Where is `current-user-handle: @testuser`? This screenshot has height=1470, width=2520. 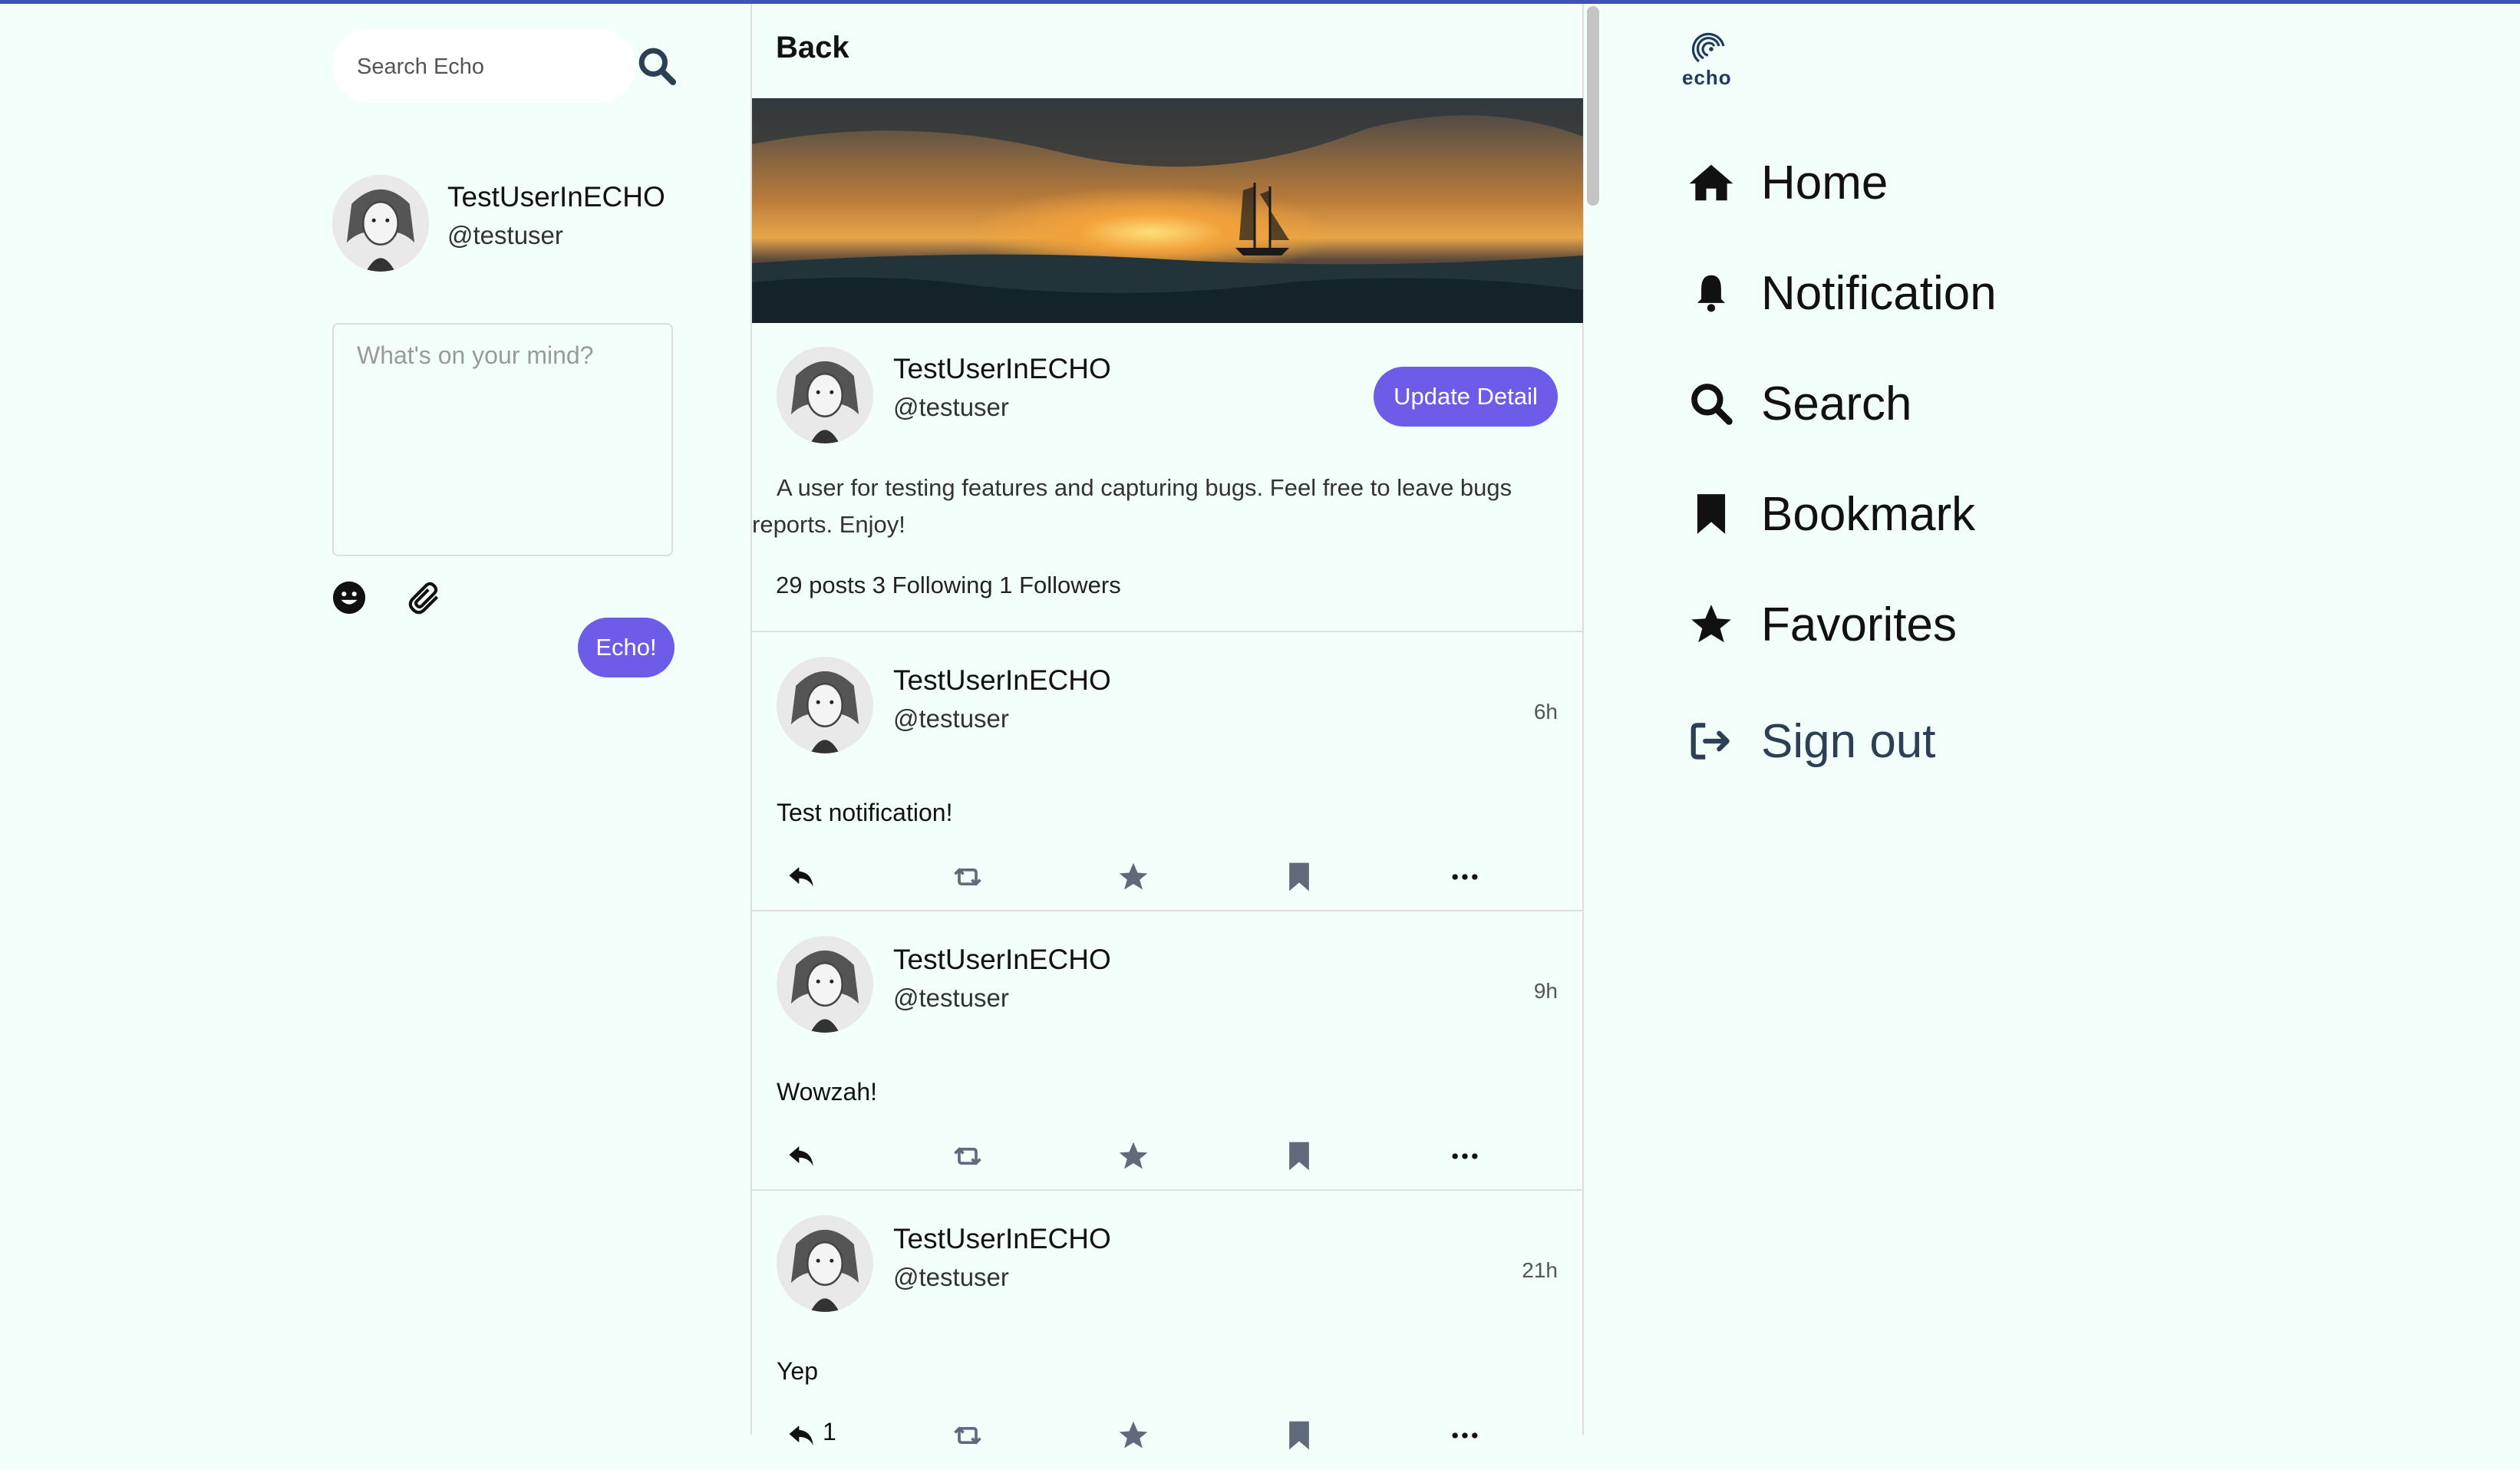
current-user-handle: @testuser is located at coordinates (505, 235).